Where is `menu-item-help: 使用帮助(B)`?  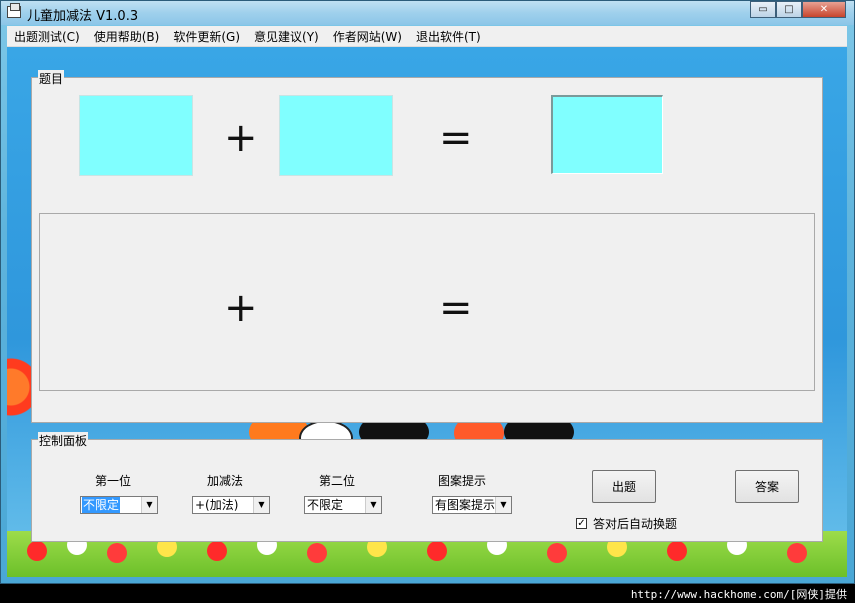
menu-item-help: 使用帮助(B) is located at coordinates (127, 36).